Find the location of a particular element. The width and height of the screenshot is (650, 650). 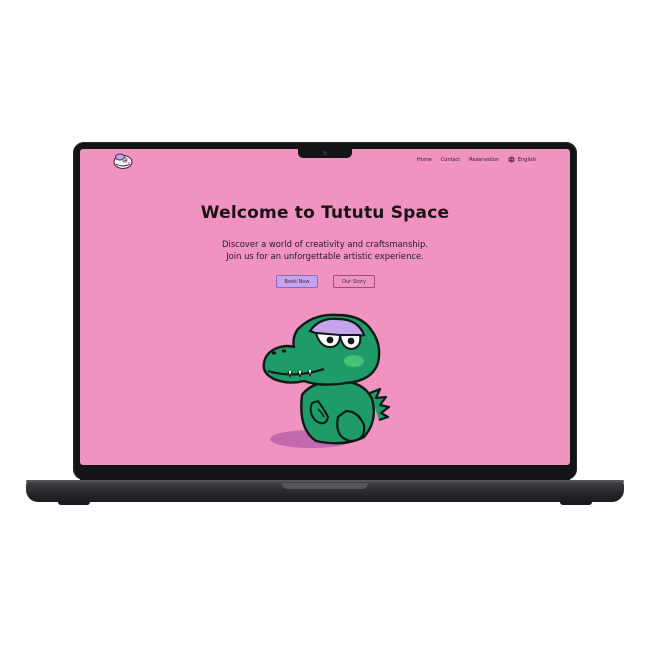

language-label: English is located at coordinates (526, 159).